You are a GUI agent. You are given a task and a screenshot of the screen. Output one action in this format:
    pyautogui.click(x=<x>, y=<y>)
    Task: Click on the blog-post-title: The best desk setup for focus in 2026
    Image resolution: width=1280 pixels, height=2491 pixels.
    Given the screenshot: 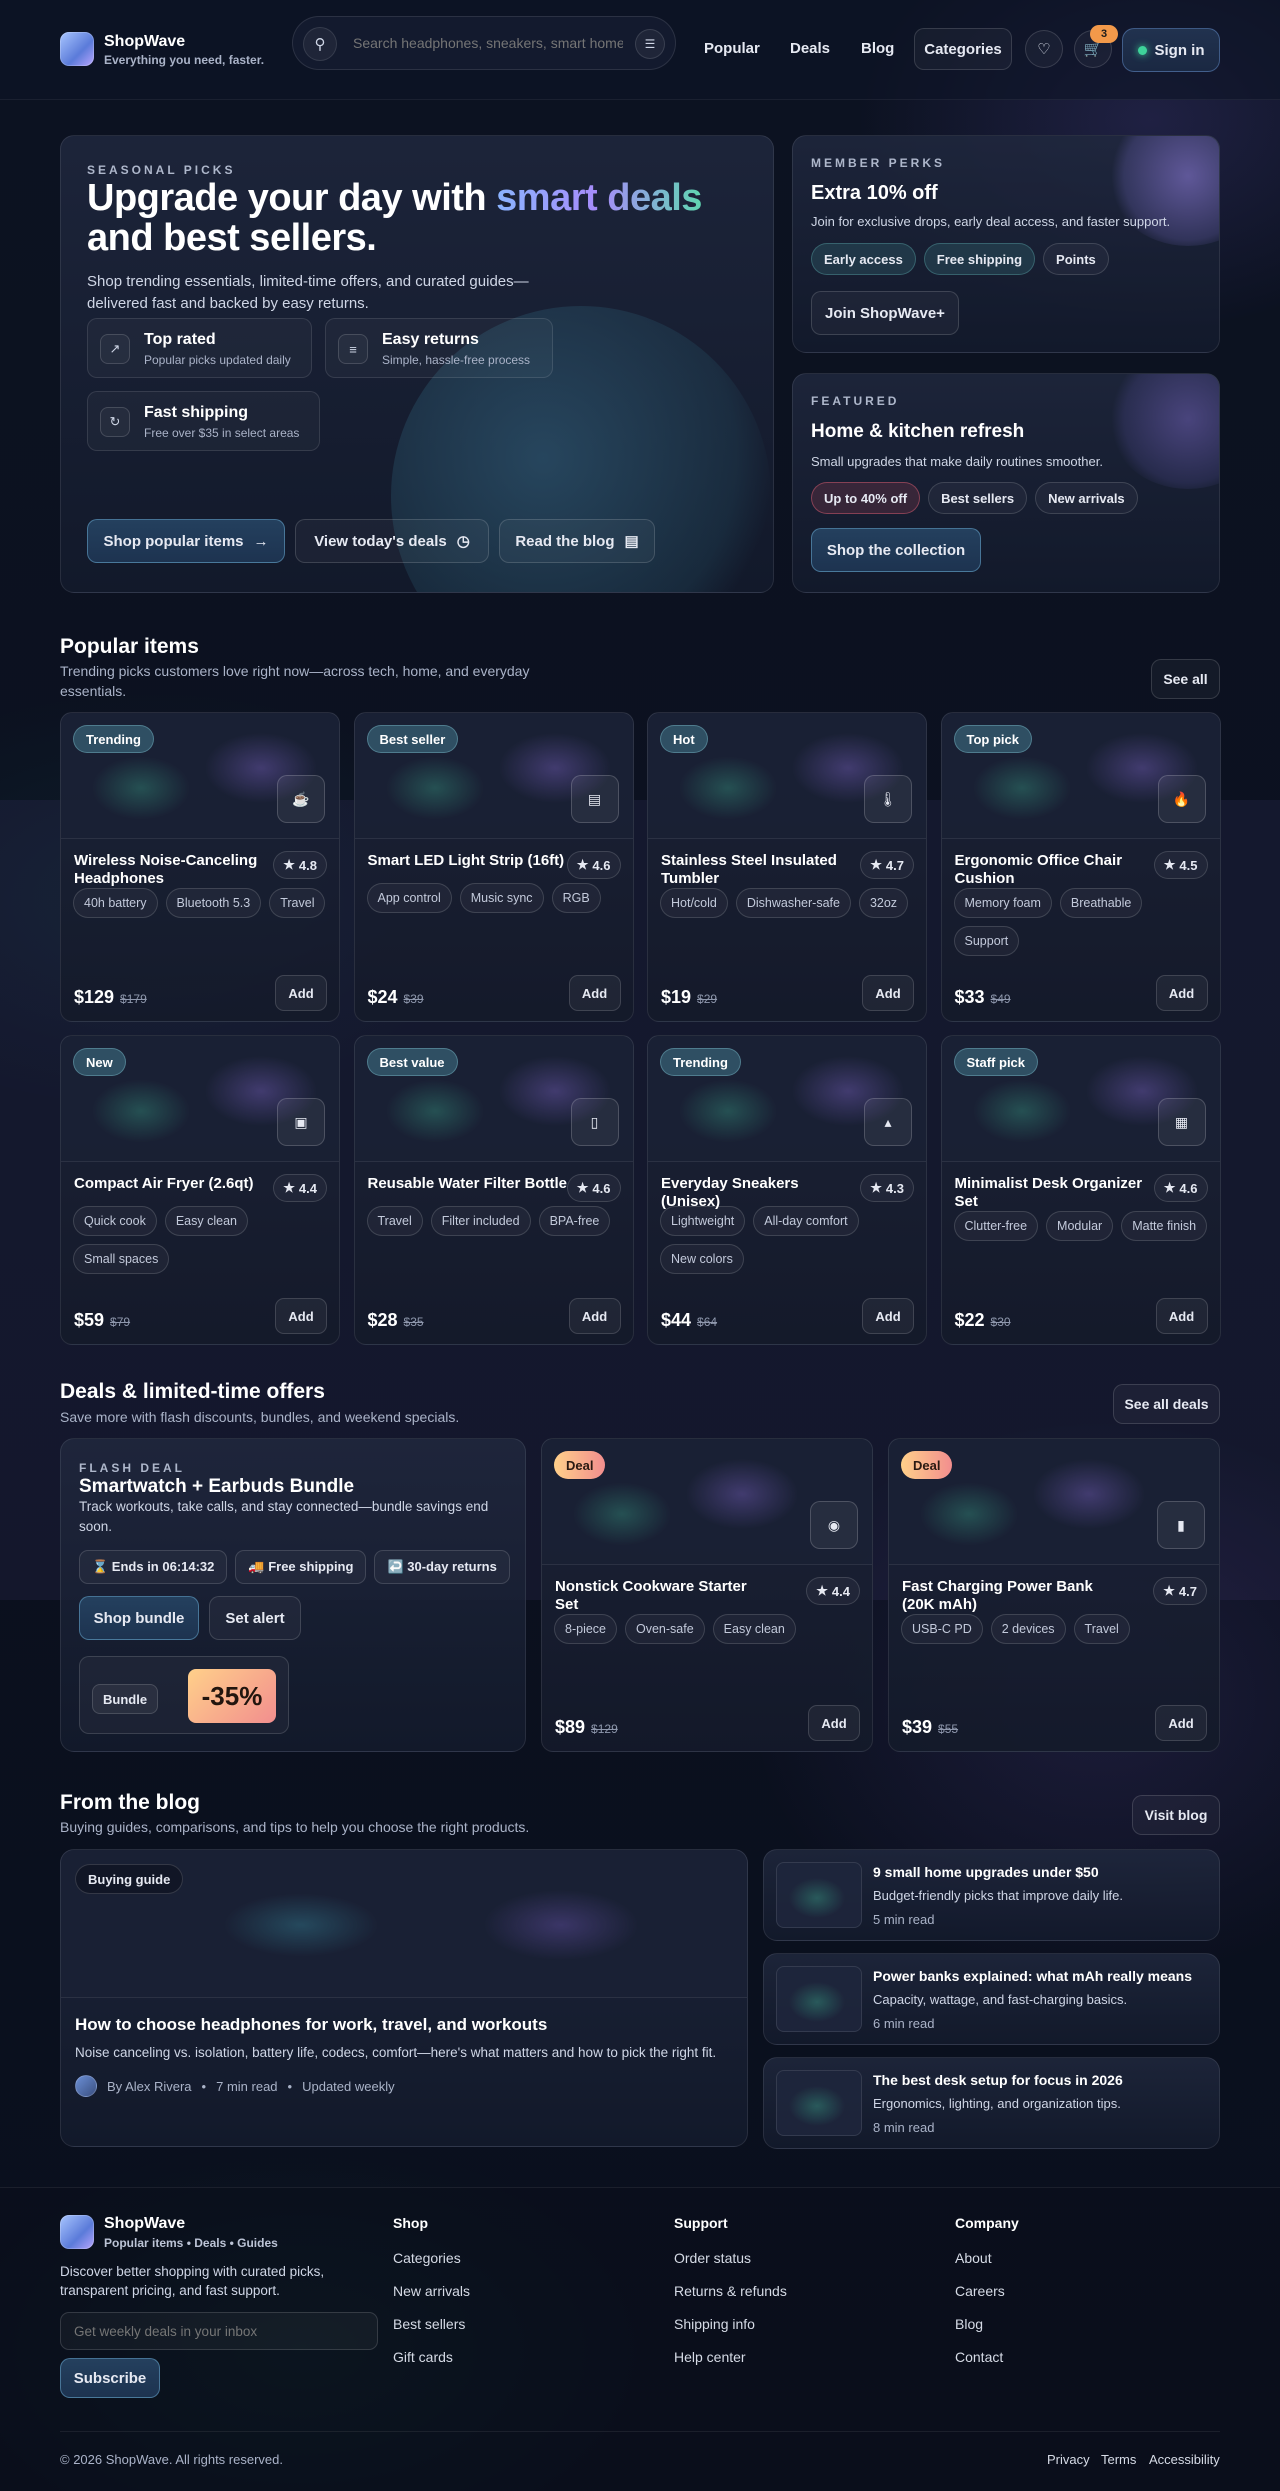 What is the action you would take?
    pyautogui.click(x=998, y=2080)
    